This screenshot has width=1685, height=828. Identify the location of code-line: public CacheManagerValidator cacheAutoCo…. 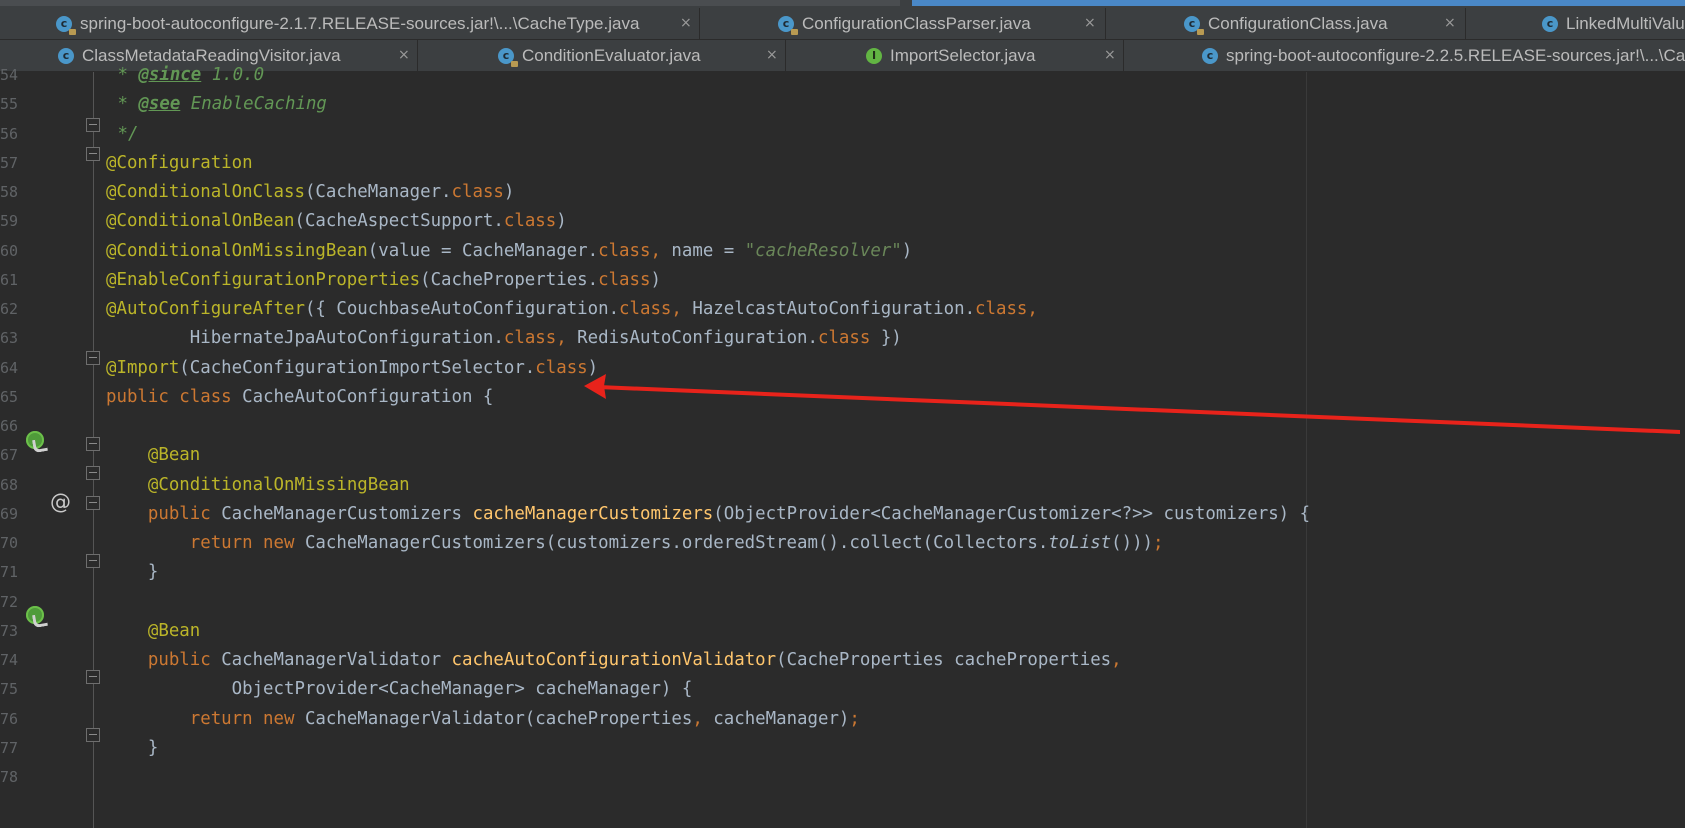
(614, 660).